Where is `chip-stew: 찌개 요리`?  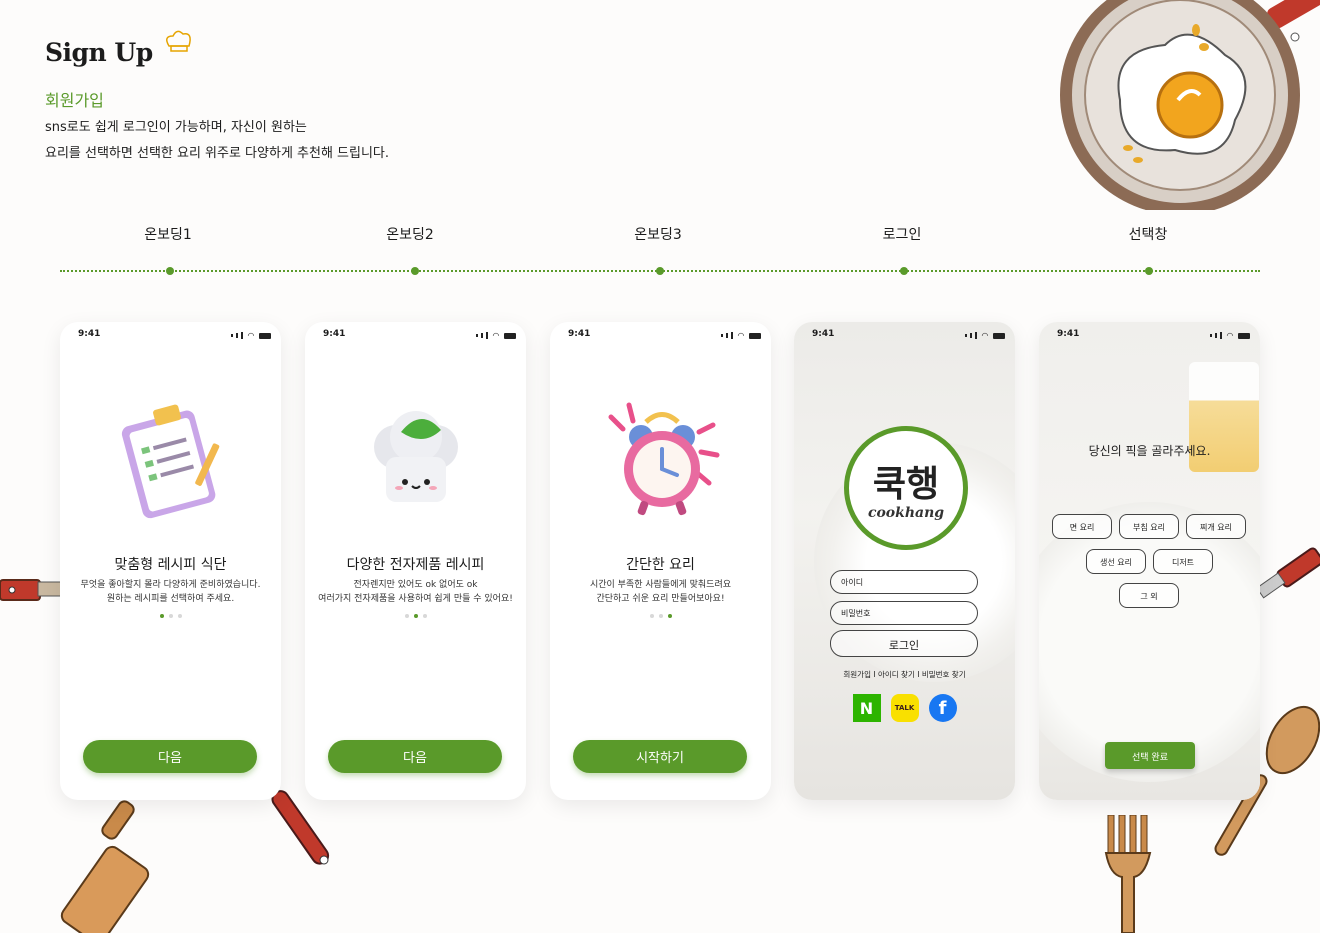
chip-stew: 찌개 요리 is located at coordinates (1216, 526).